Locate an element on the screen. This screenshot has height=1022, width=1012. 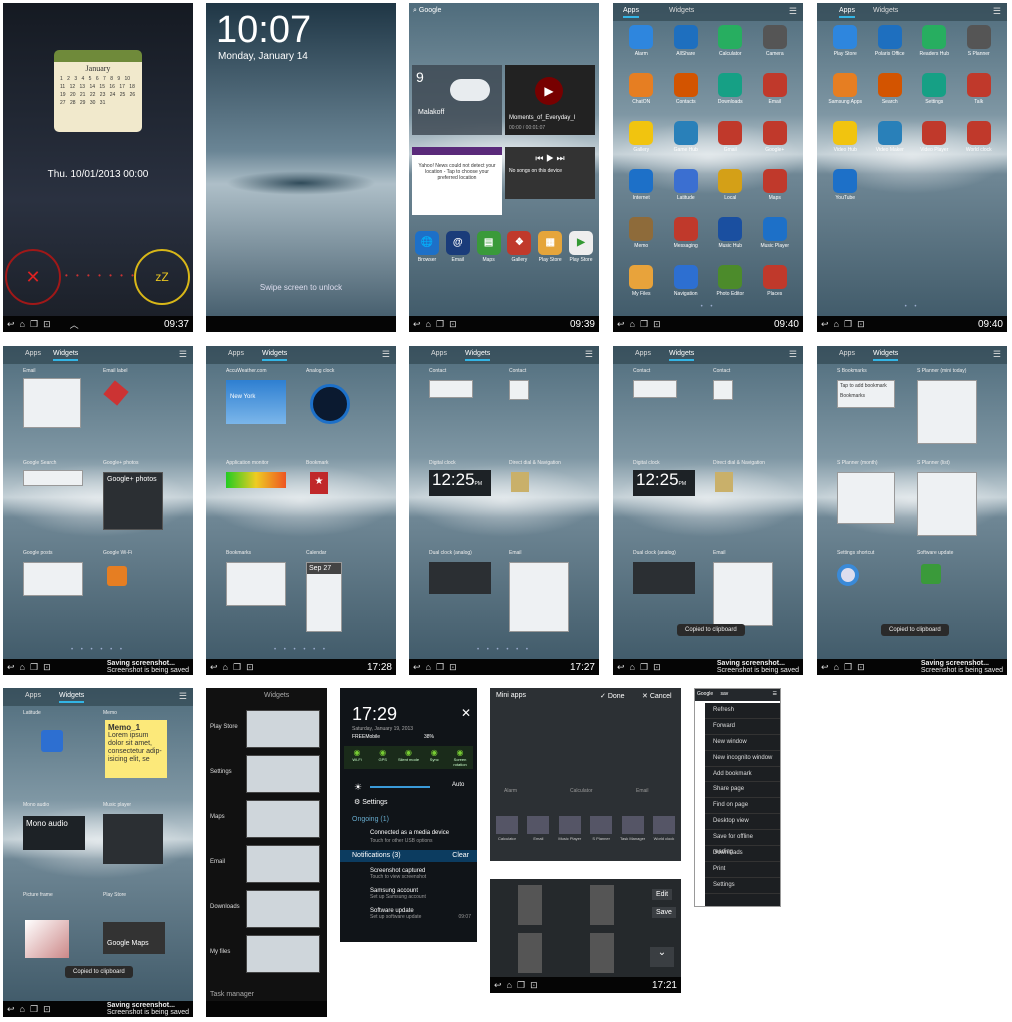
app-readers-hub: Readers Hub is located at coordinates (934, 47).